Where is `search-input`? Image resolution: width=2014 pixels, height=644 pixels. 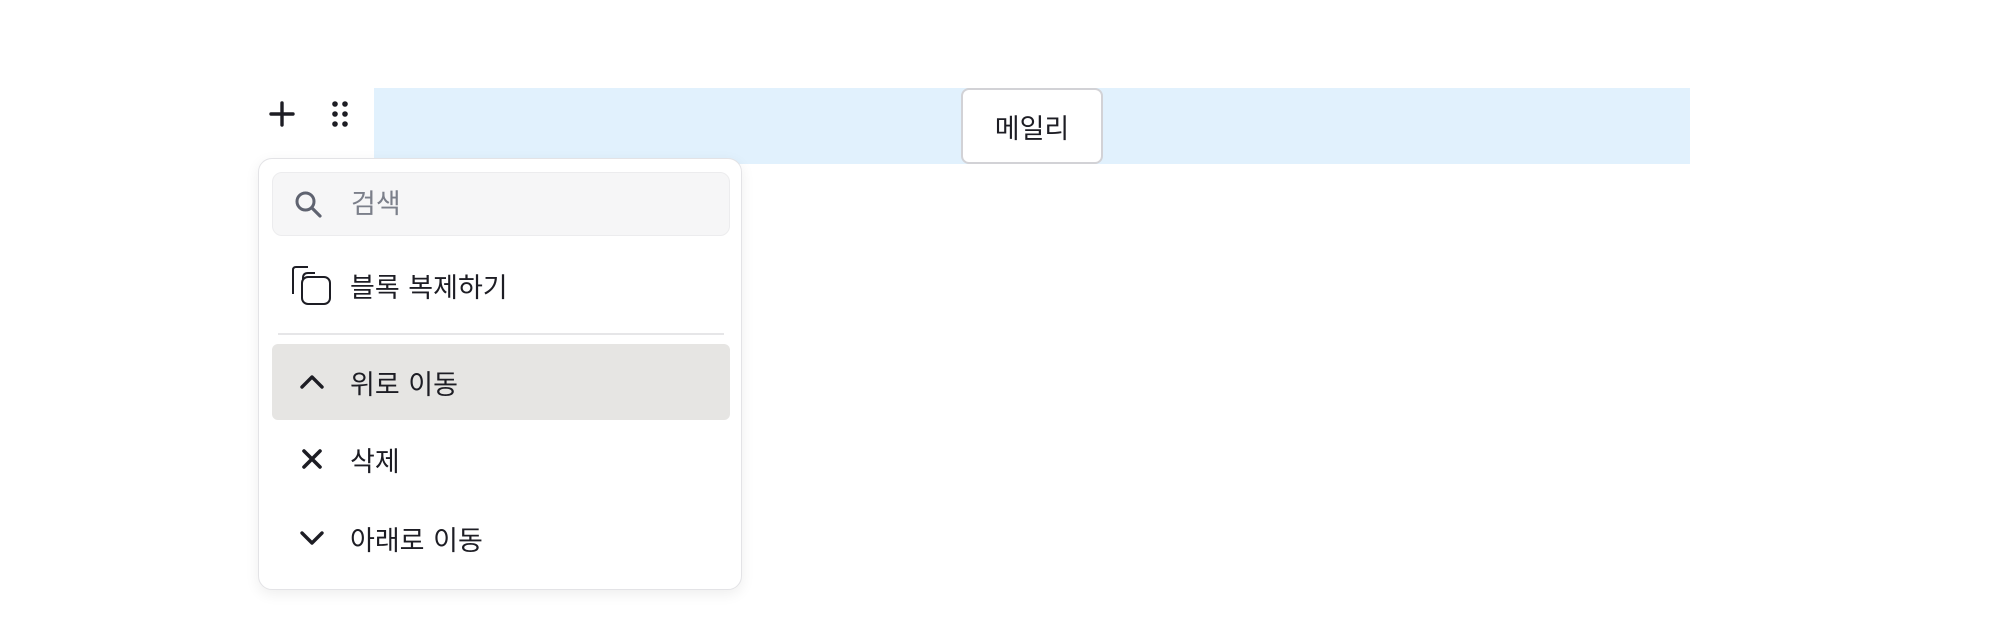
search-input is located at coordinates (529, 204).